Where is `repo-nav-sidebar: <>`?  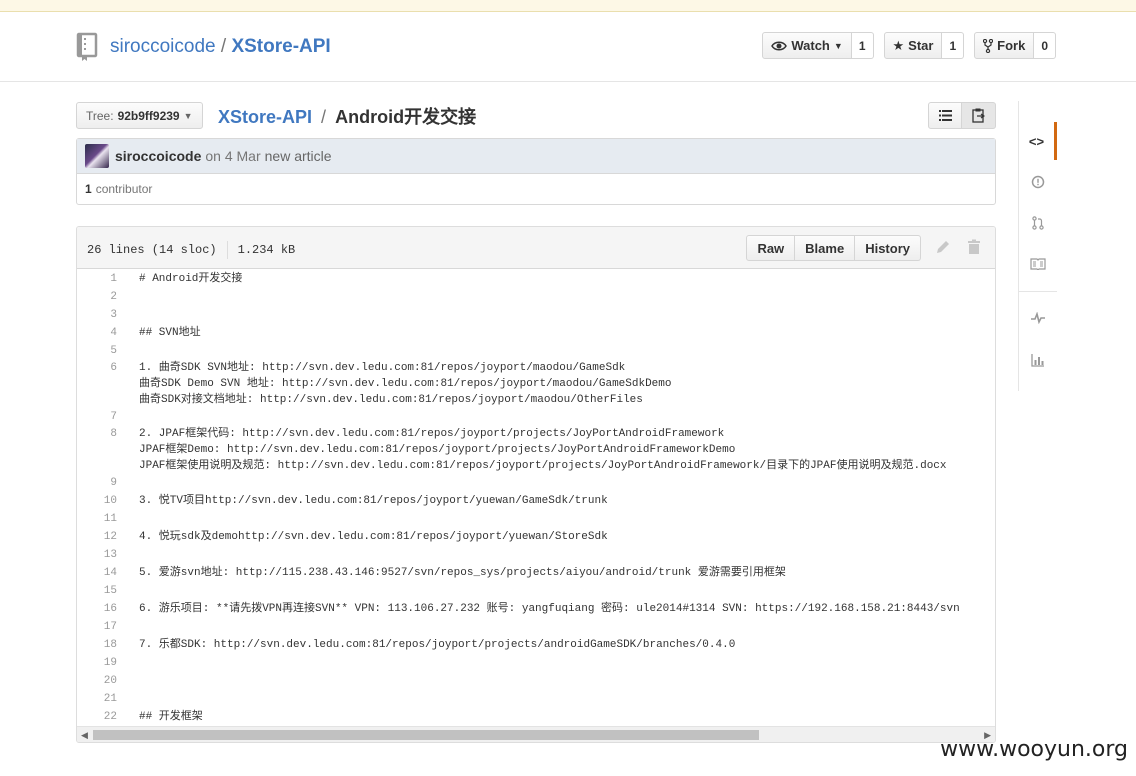
repo-nav-sidebar: <> is located at coordinates (1038, 246).